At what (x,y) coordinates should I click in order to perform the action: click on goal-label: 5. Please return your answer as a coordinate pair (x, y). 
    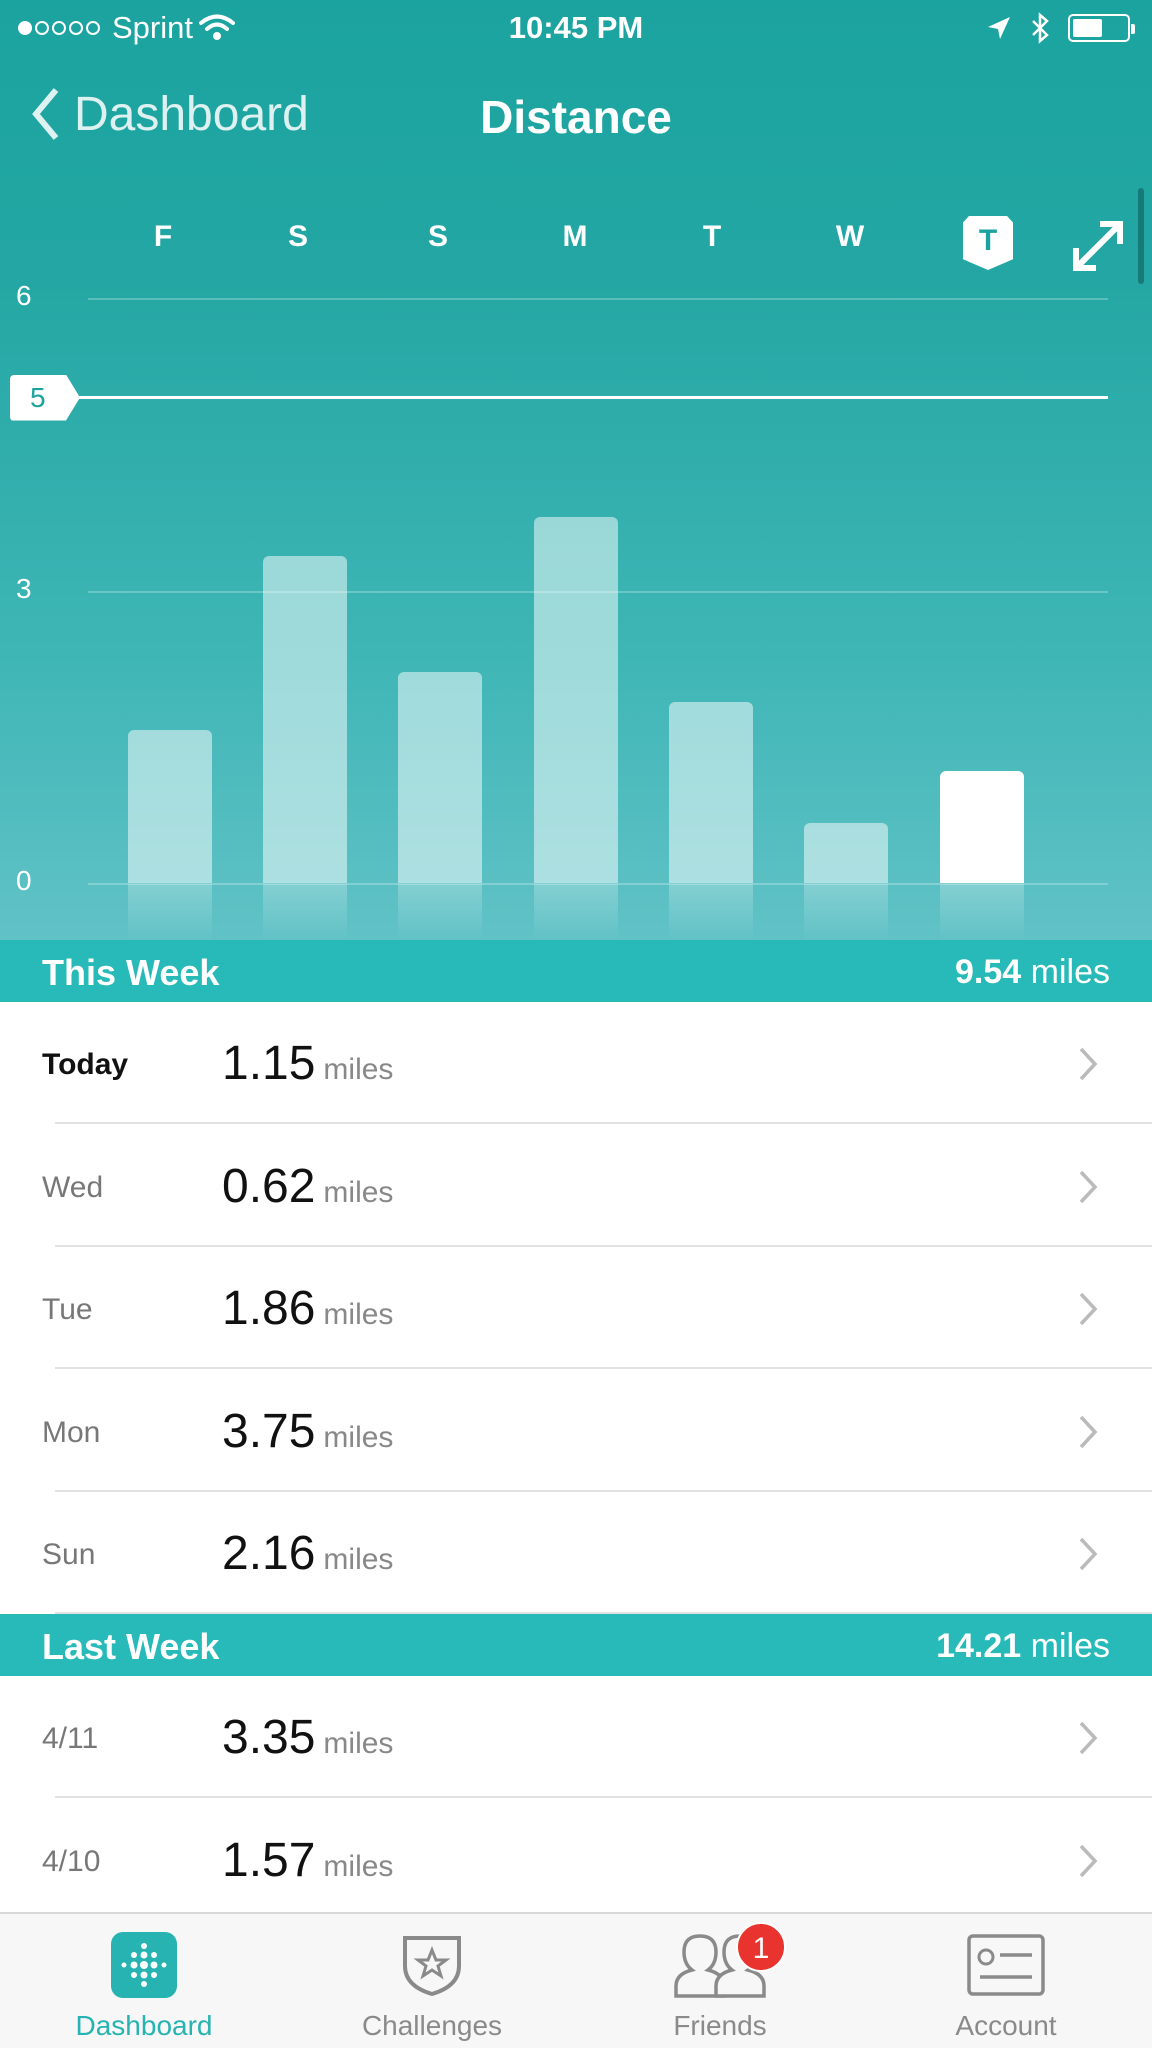
    Looking at the image, I should click on (45, 397).